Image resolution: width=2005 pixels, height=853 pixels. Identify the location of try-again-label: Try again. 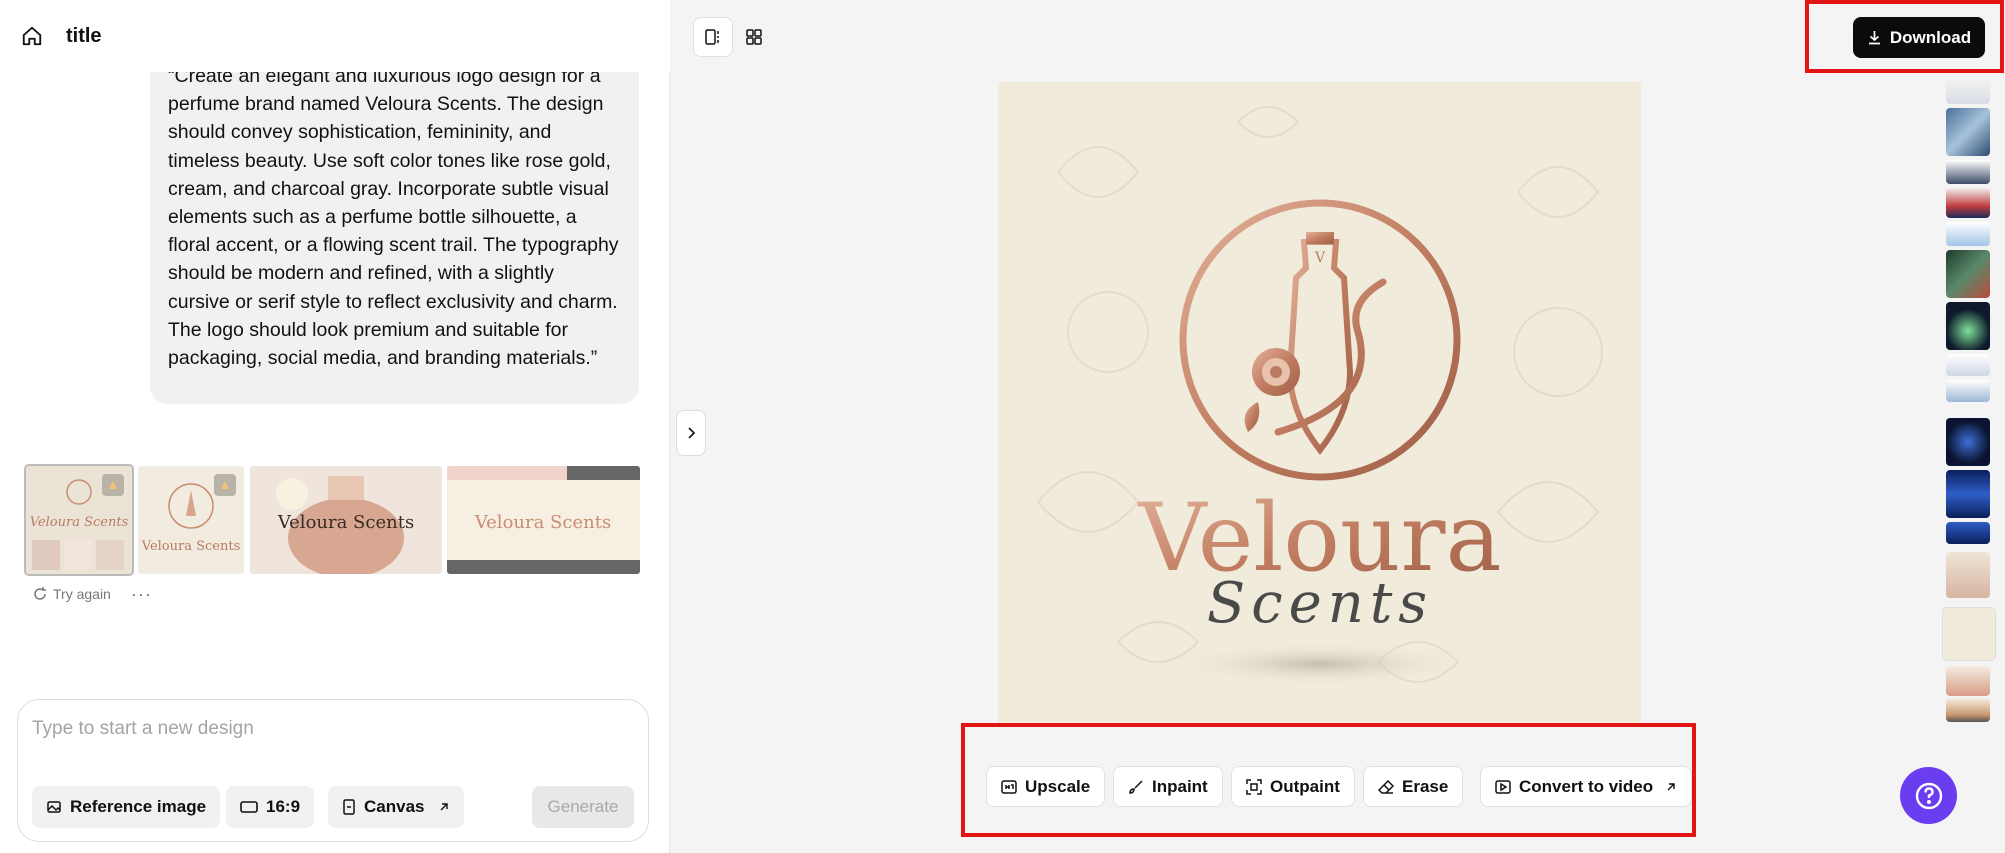
(82, 594).